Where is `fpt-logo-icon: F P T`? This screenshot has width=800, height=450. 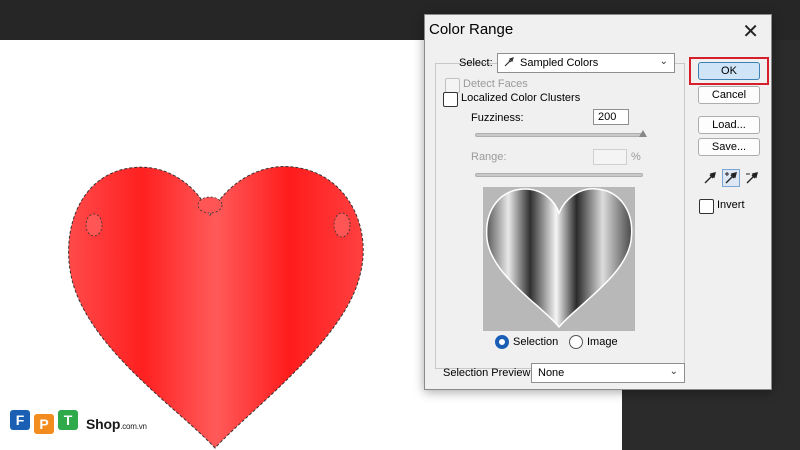 fpt-logo-icon: F P T is located at coordinates (44, 422).